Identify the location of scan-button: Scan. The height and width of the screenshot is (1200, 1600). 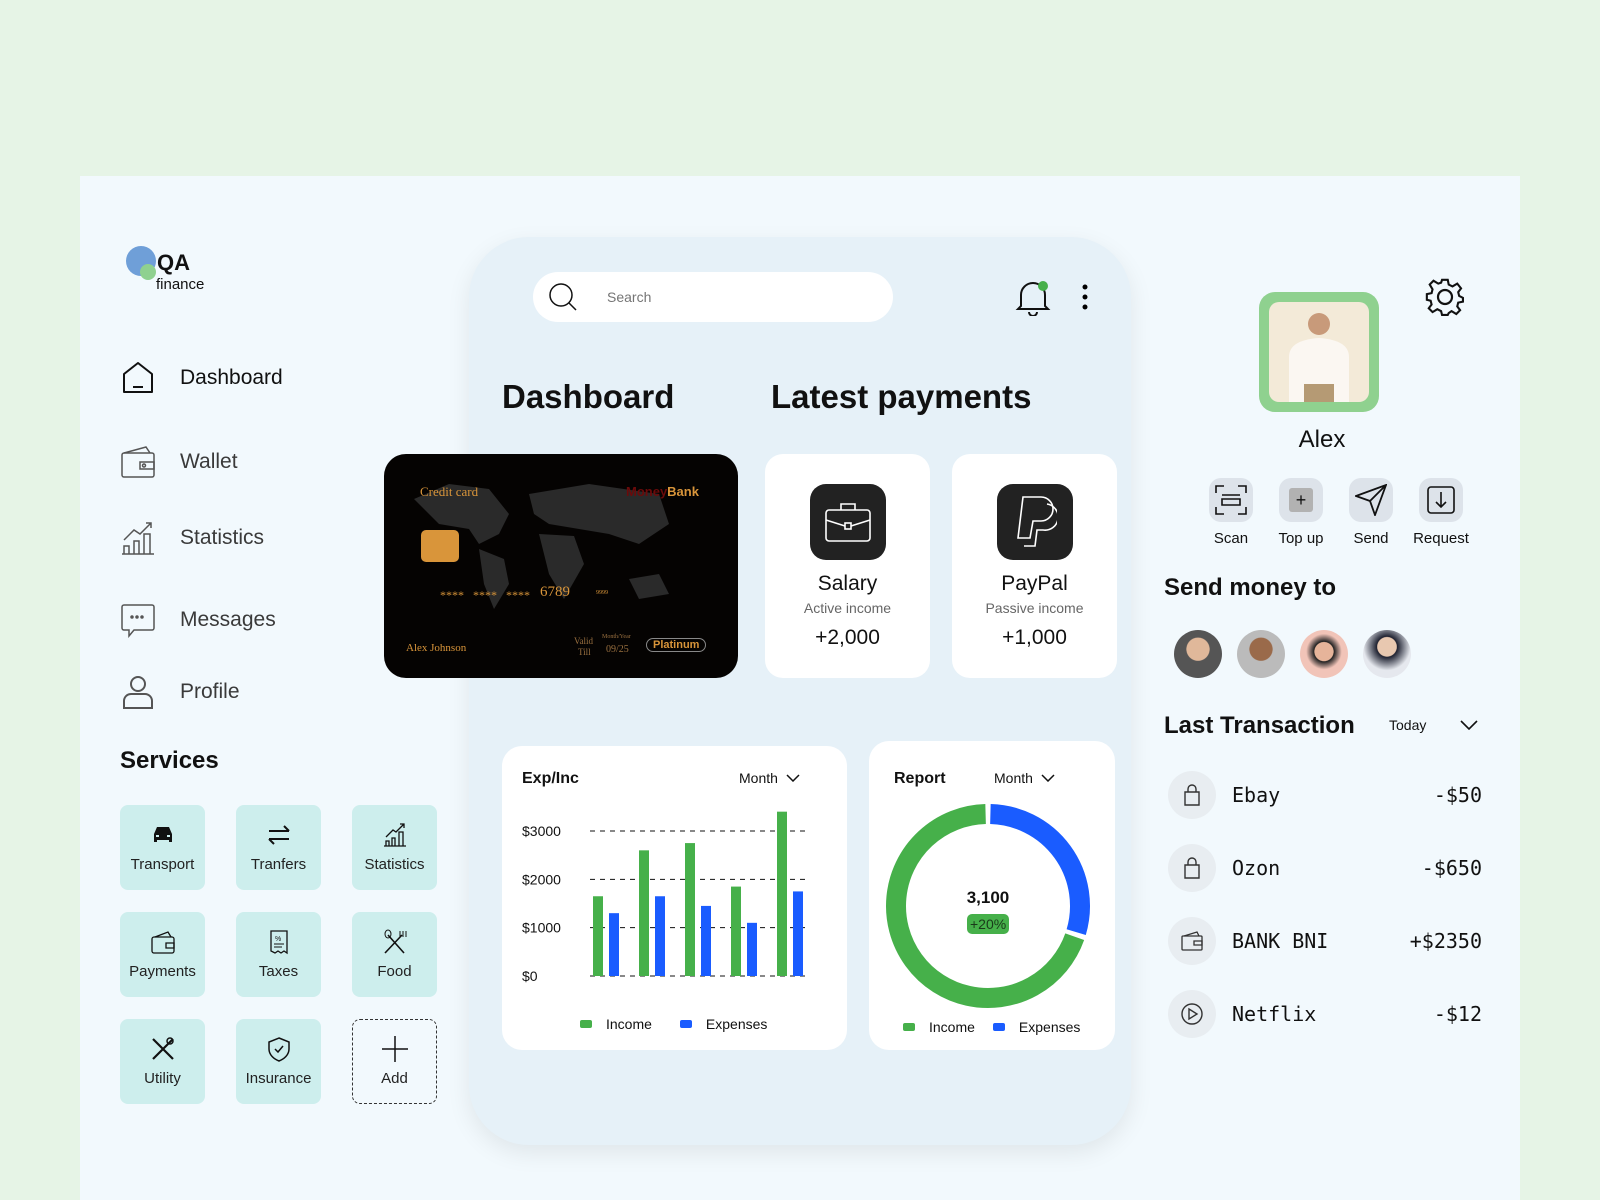
(1231, 512).